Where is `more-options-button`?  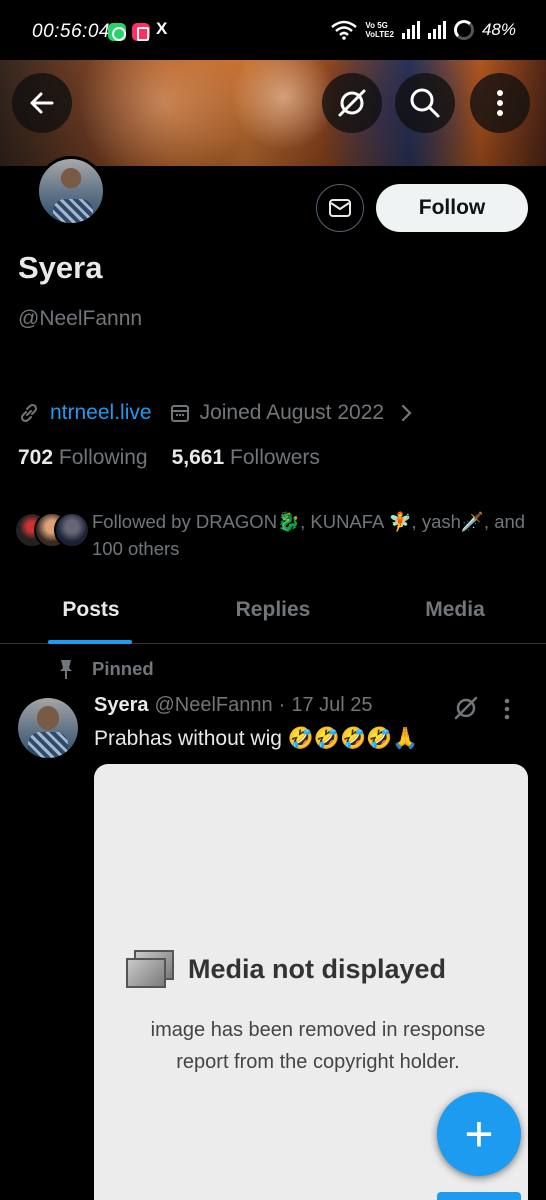
more-options-button is located at coordinates (500, 103).